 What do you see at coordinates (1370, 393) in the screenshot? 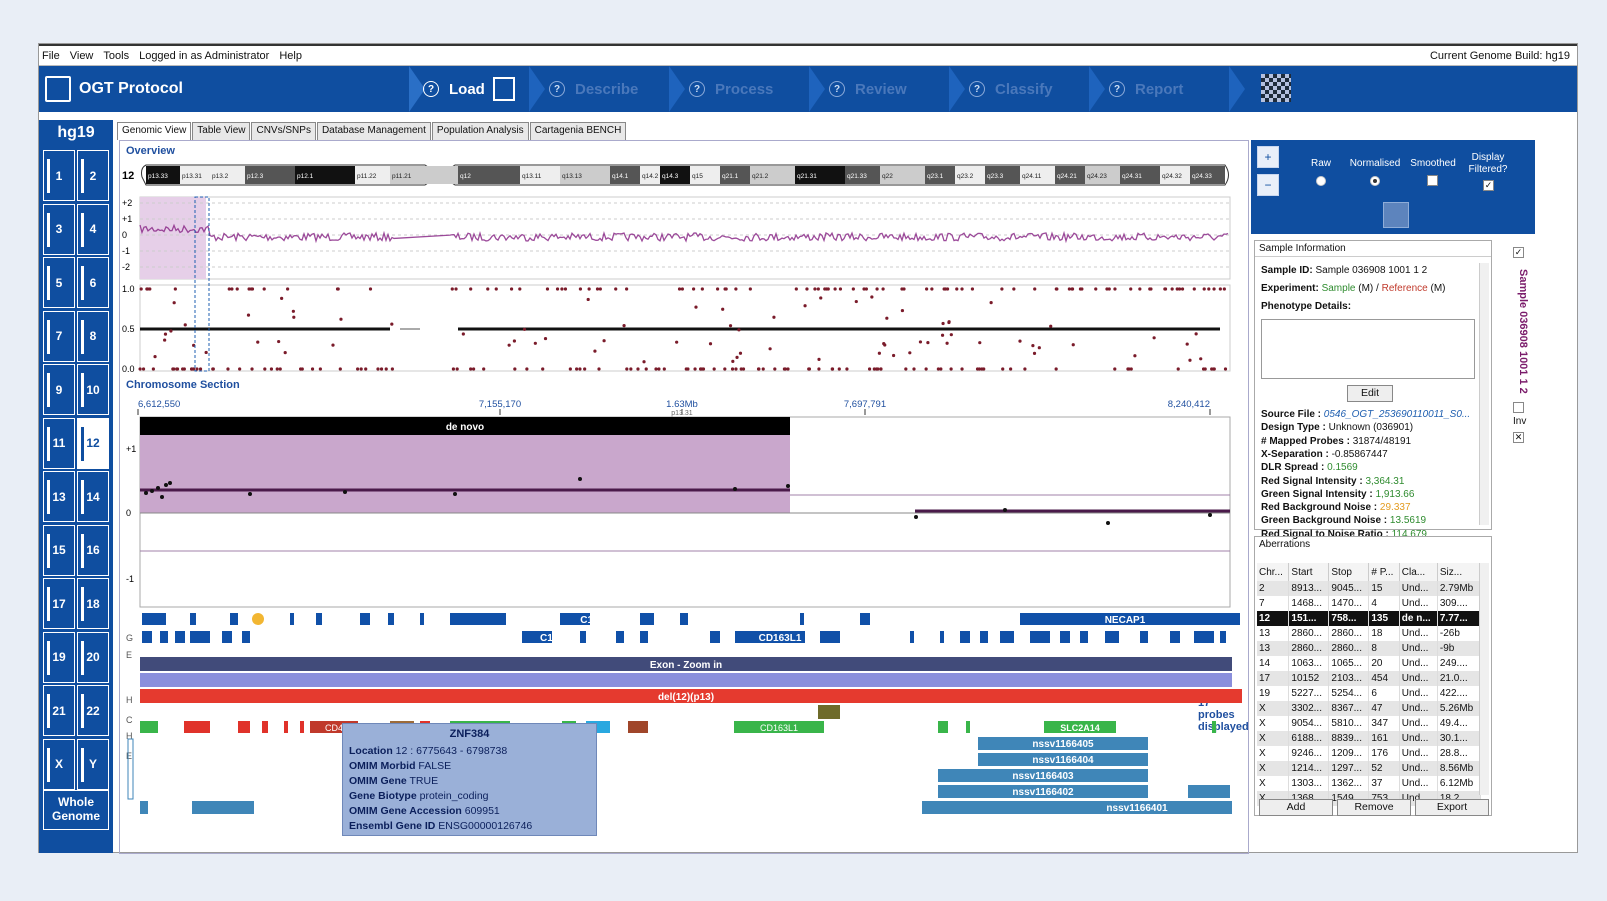
I see `edit-button: Edit` at bounding box center [1370, 393].